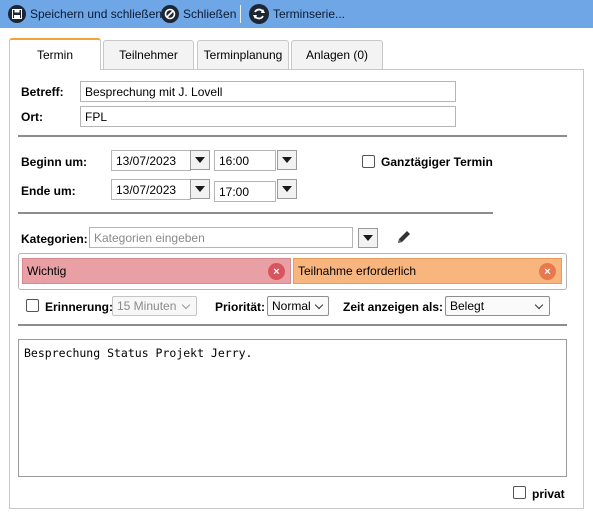 The height and width of the screenshot is (517, 593). What do you see at coordinates (404, 237) in the screenshot?
I see `pencil-icon` at bounding box center [404, 237].